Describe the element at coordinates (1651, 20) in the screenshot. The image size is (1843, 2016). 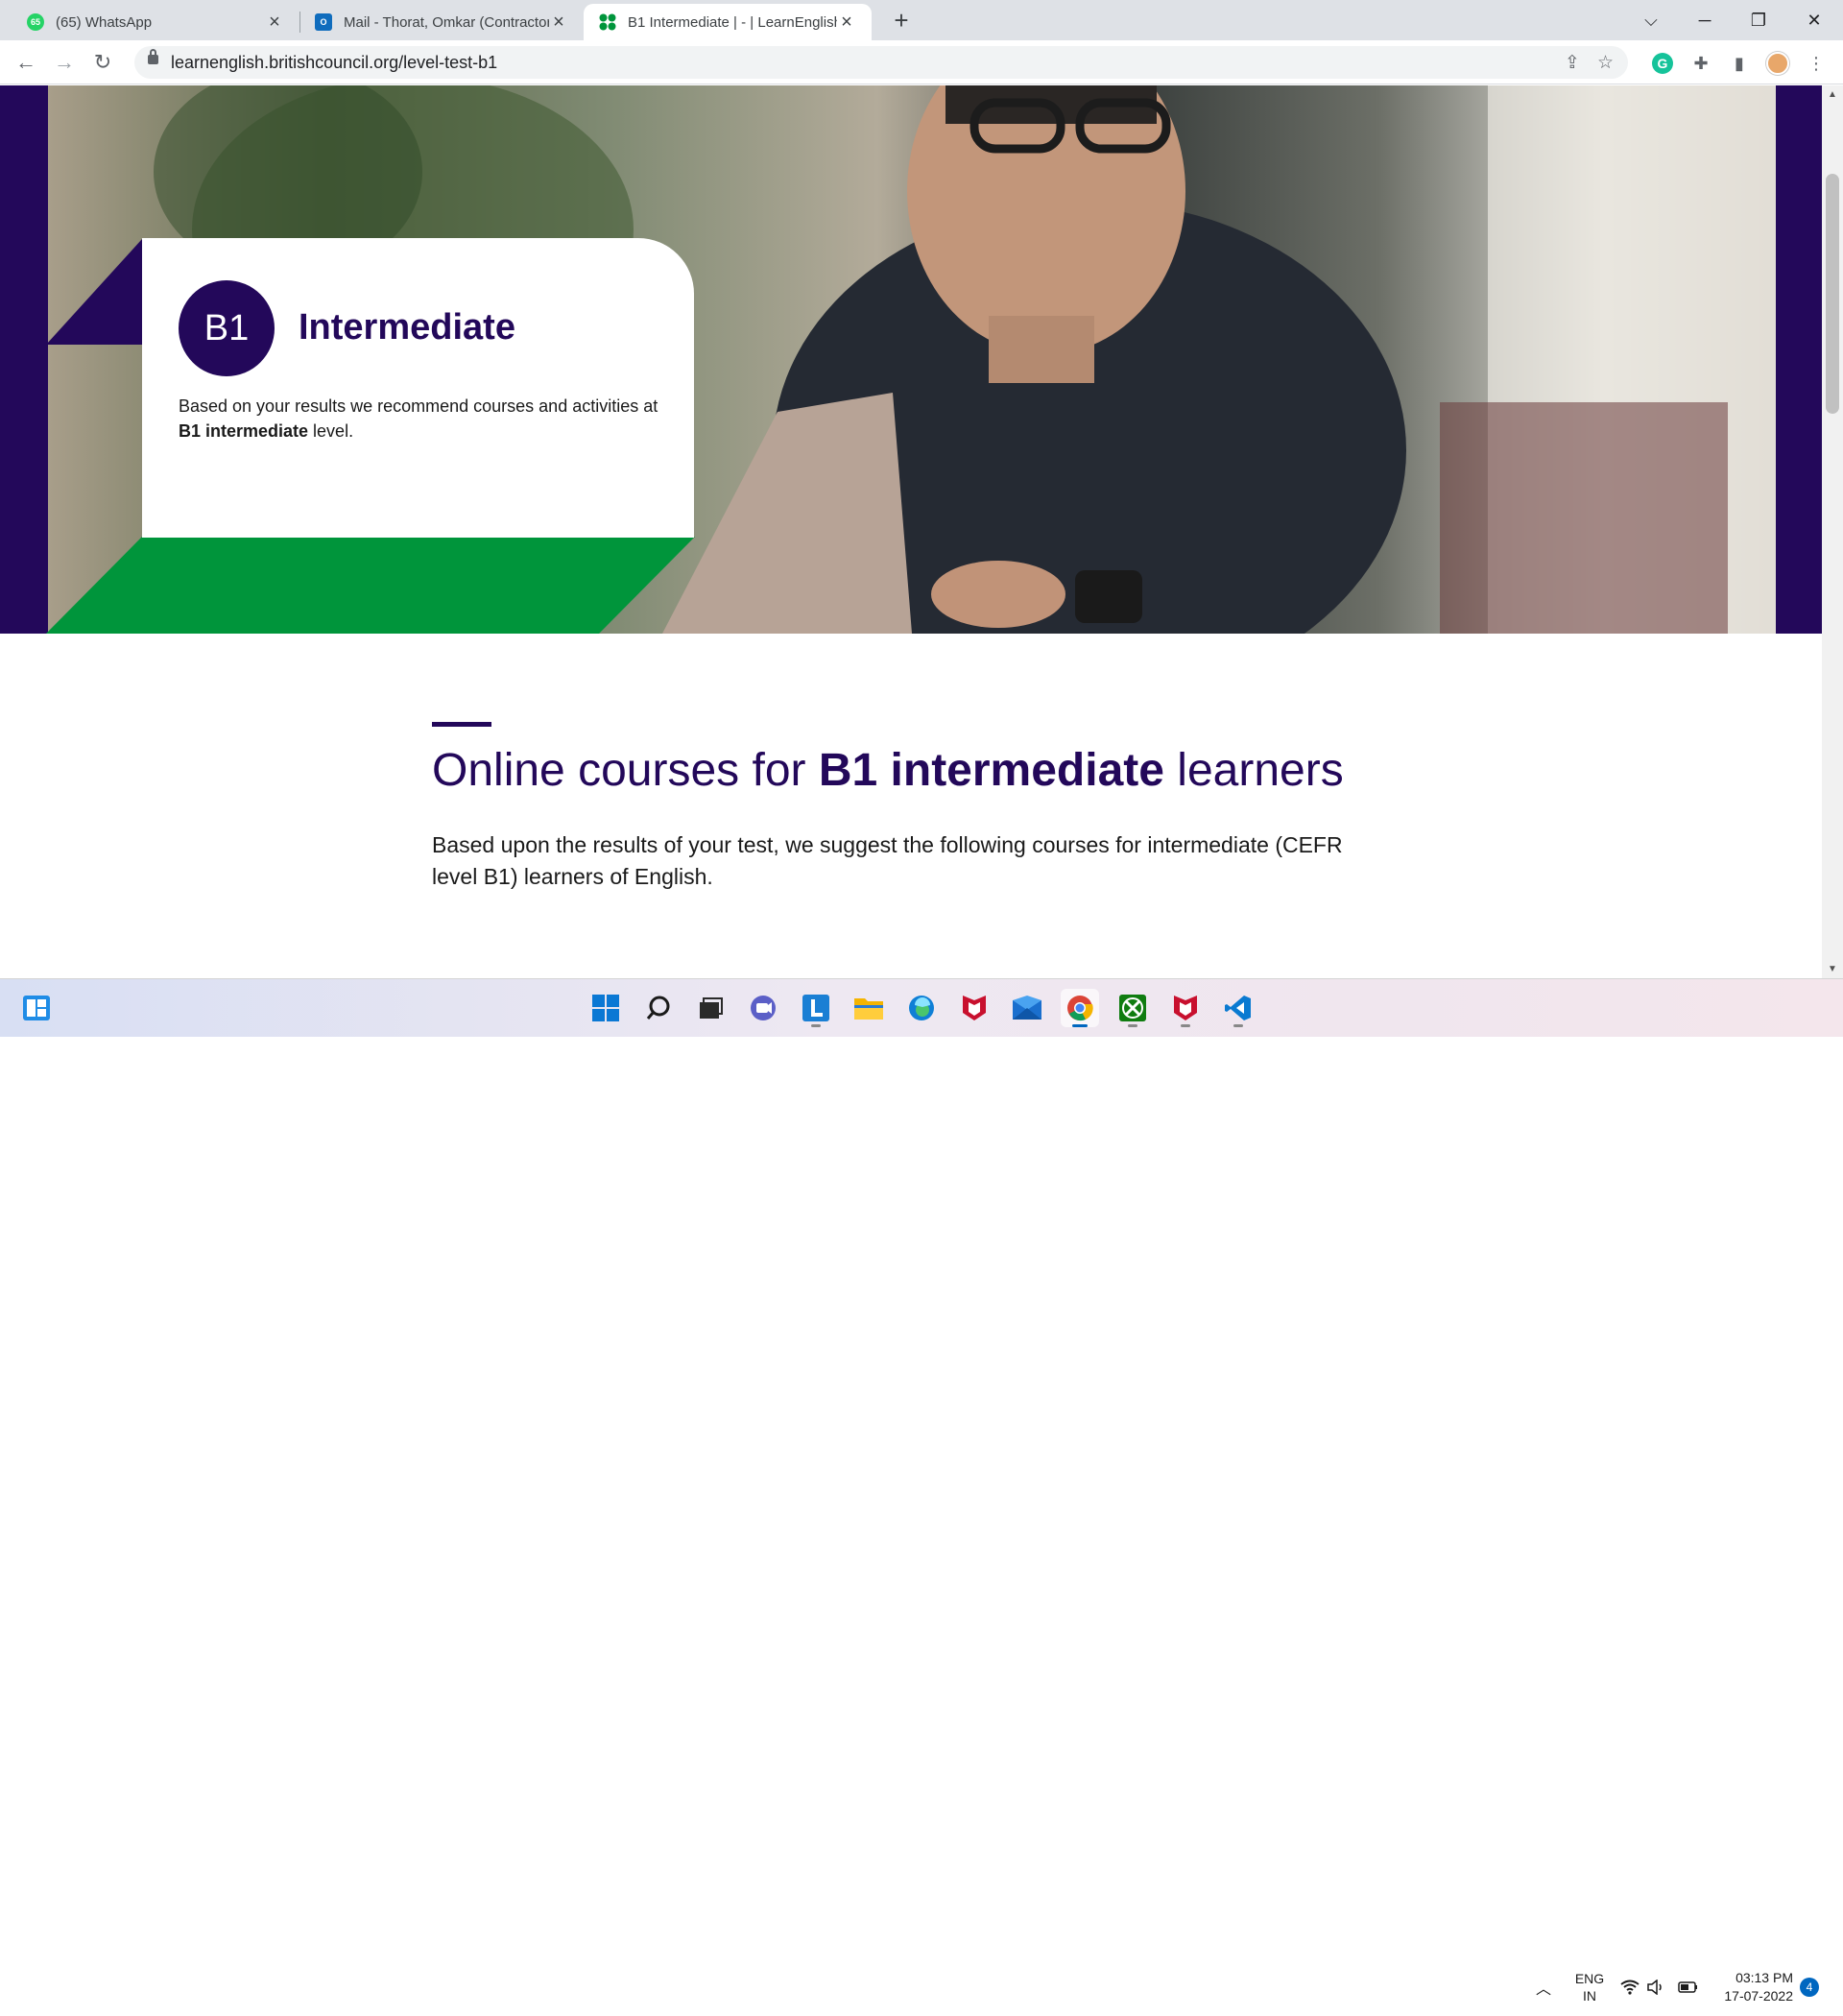
I see `tab-search-chevron-icon: ⌵` at that location.